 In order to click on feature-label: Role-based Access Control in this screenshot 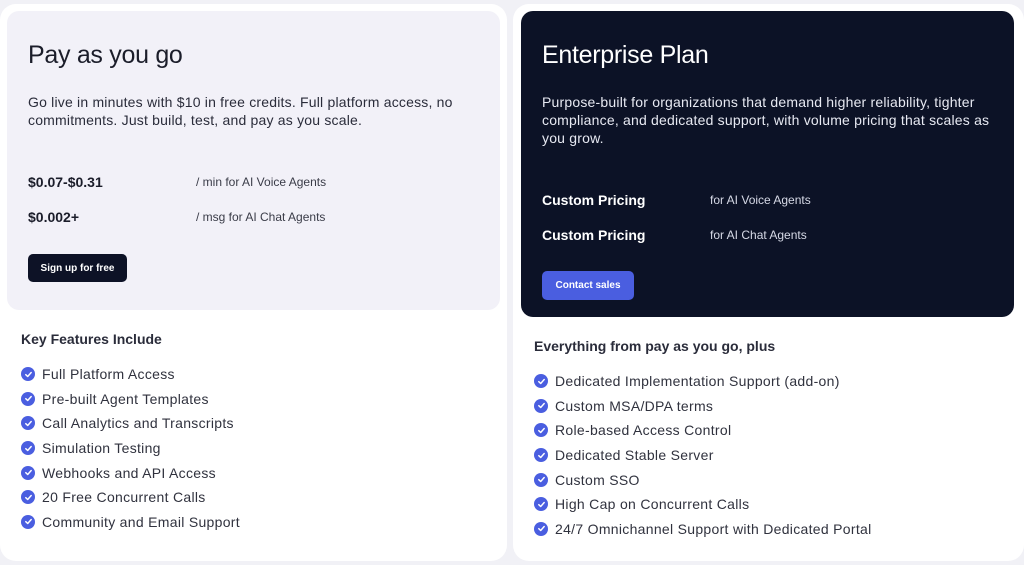, I will do `click(643, 430)`.